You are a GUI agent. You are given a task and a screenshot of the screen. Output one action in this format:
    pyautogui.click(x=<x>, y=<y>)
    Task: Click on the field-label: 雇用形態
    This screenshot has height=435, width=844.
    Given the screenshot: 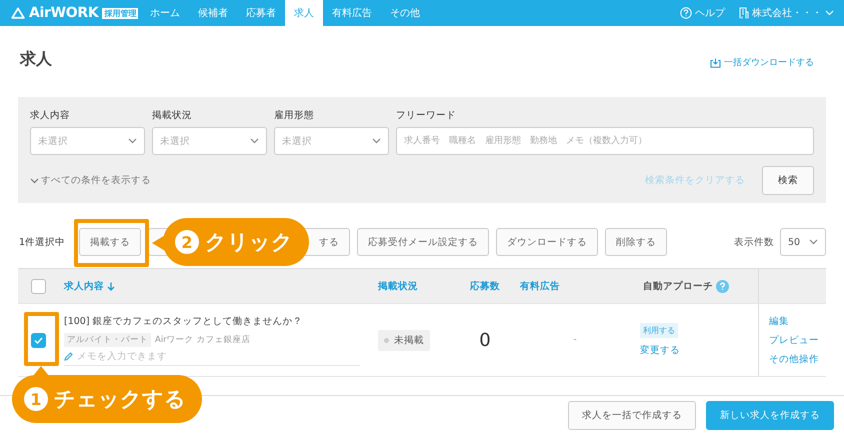 What is the action you would take?
    pyautogui.click(x=294, y=115)
    